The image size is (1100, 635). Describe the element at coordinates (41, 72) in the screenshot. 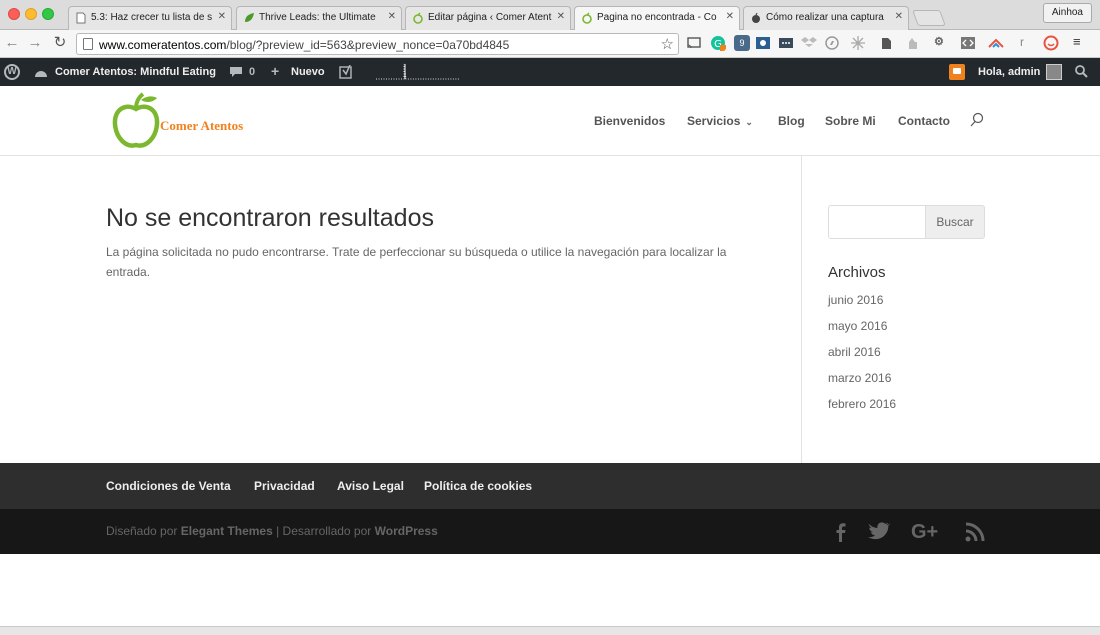

I see `dashboard-icon` at that location.